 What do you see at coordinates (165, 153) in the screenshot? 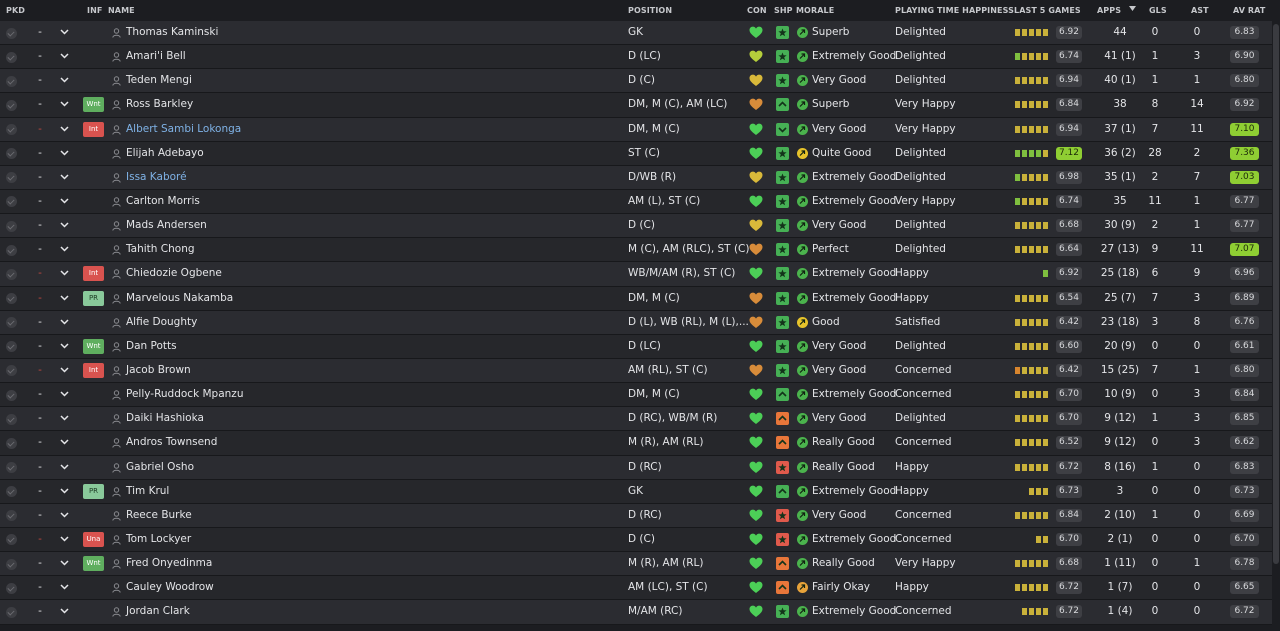
I see `player-name: Elijah Adebayo` at bounding box center [165, 153].